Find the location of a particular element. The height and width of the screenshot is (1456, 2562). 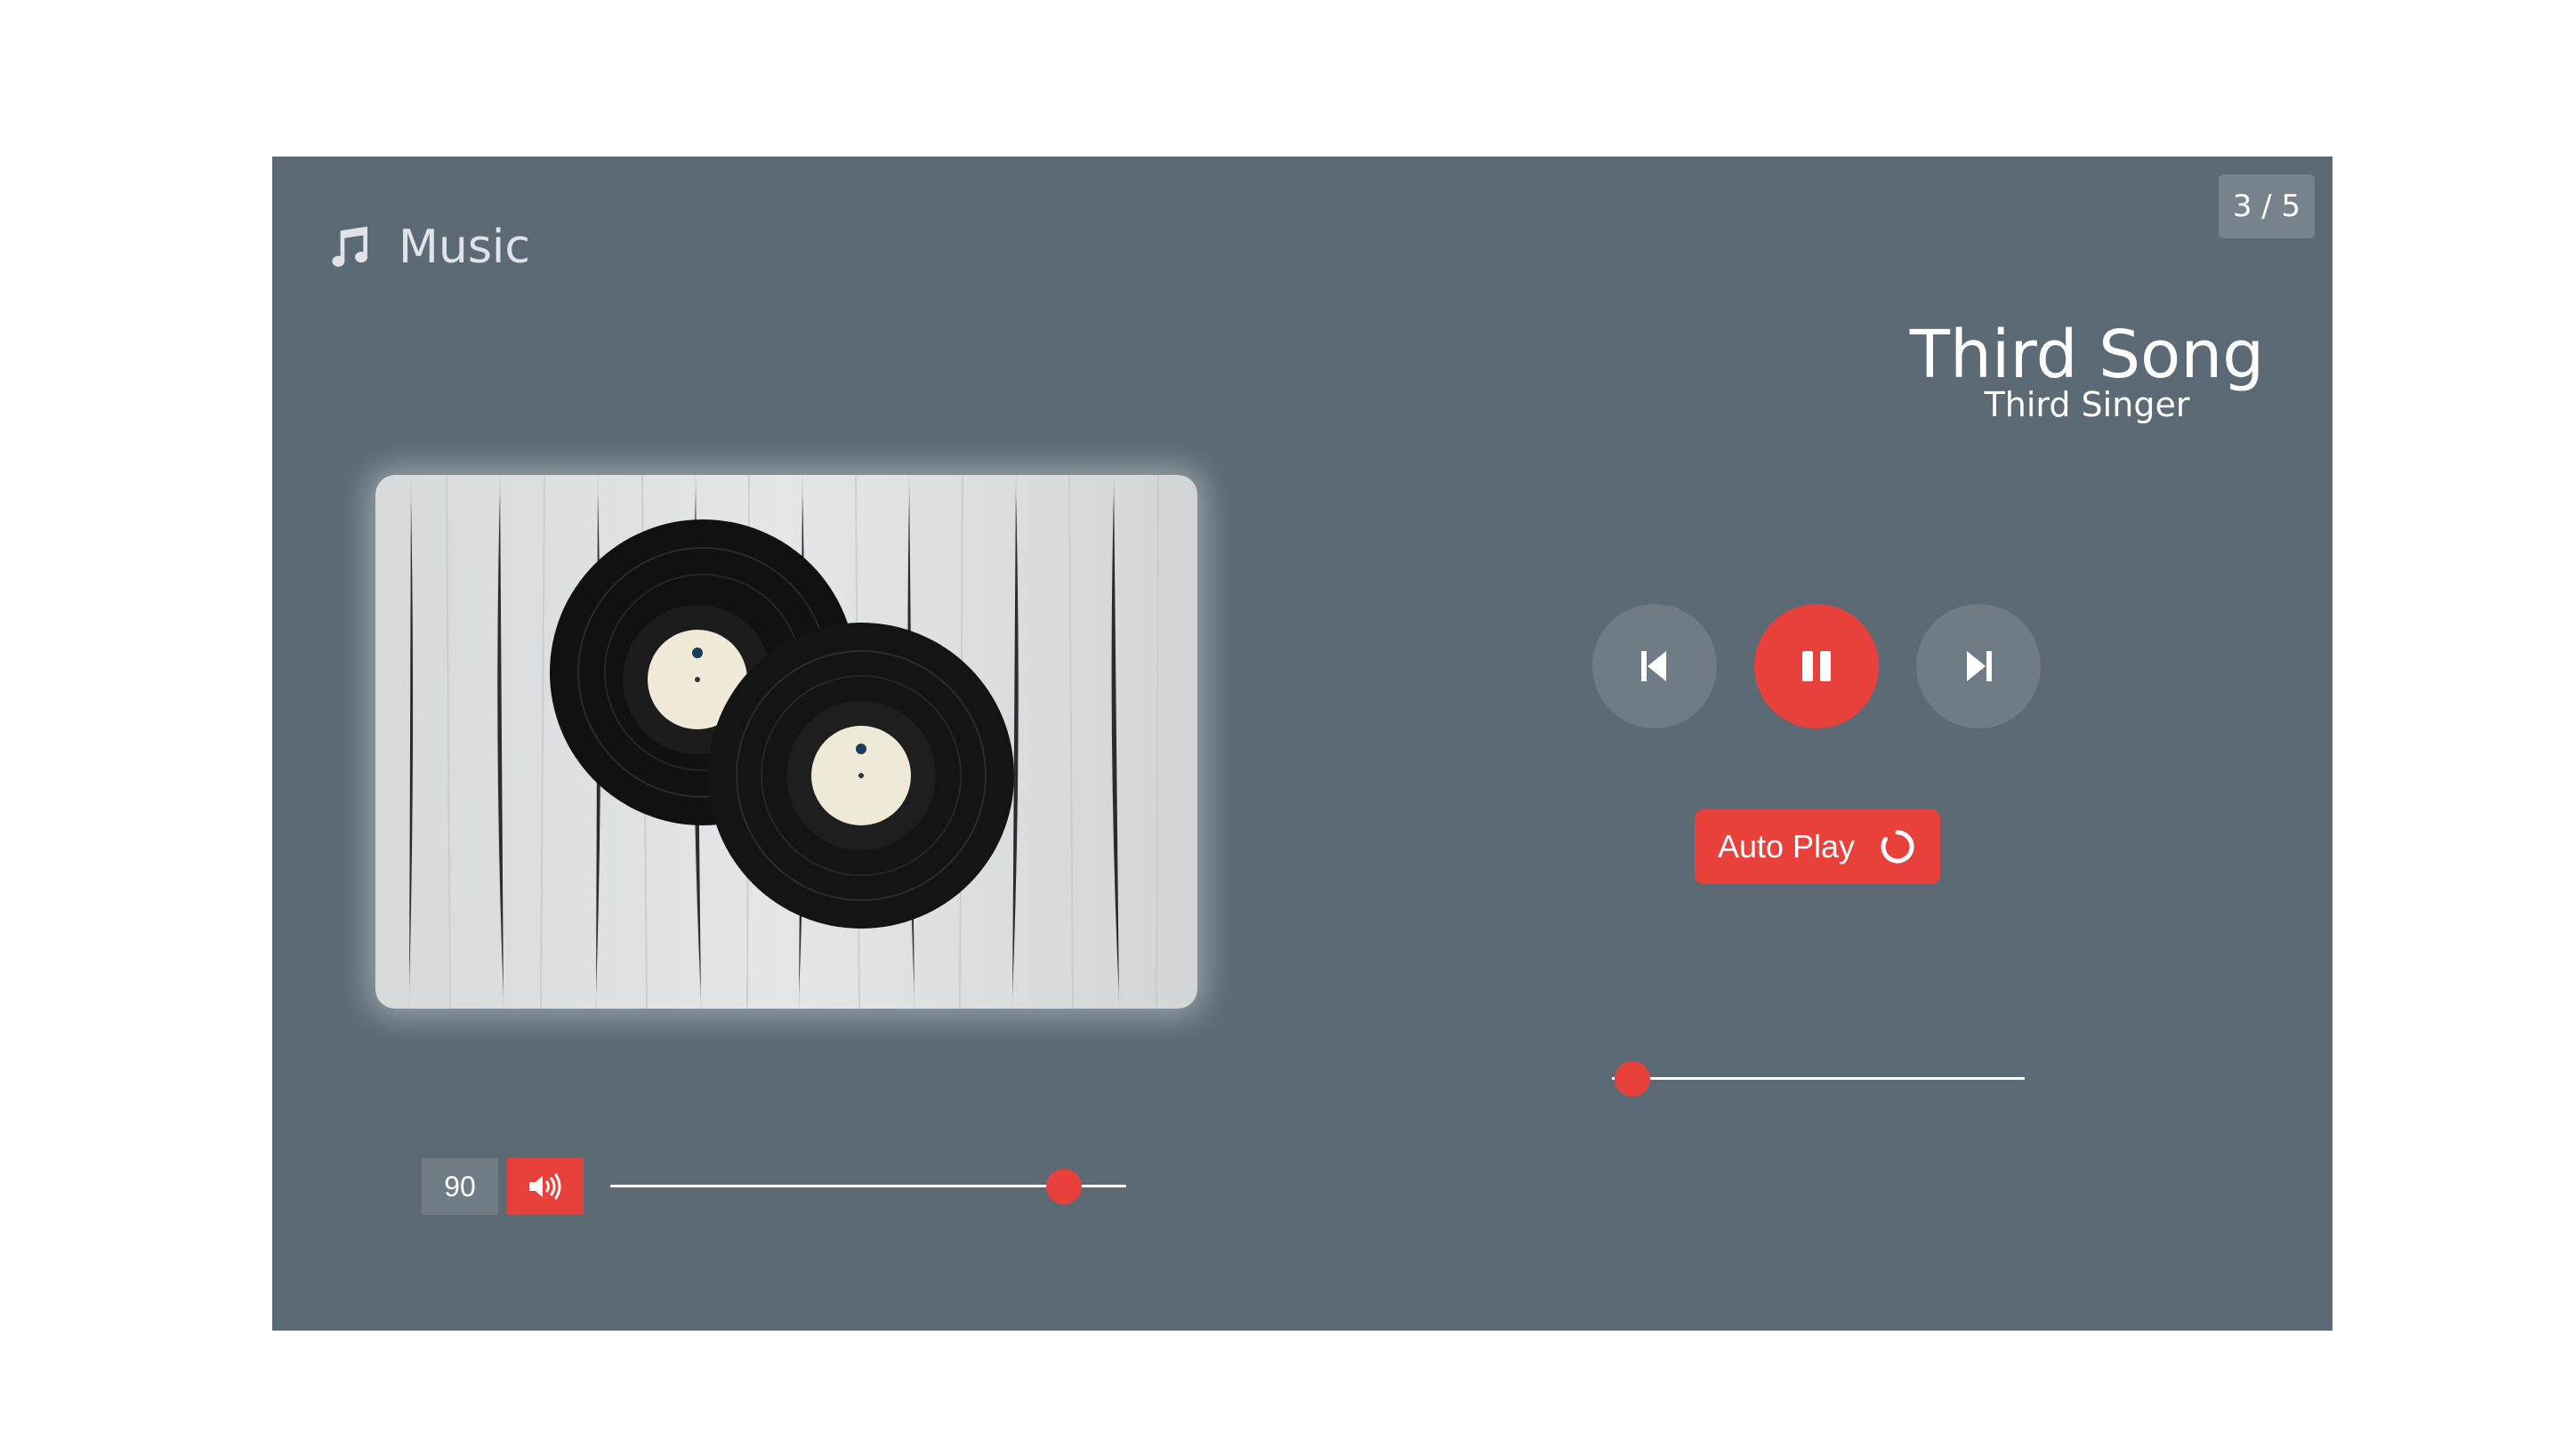

auto-play-button: Auto Play is located at coordinates (1817, 846).